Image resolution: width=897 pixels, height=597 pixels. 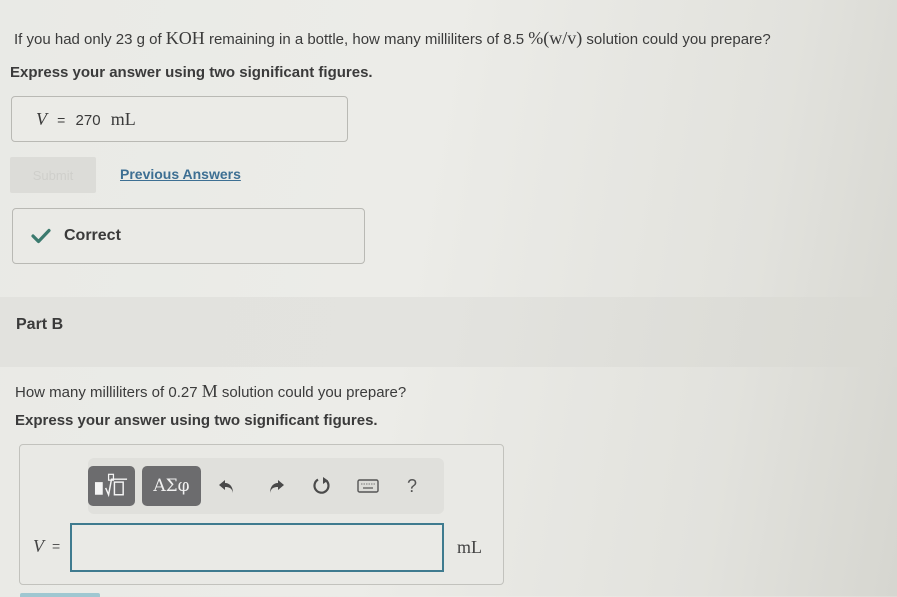 I want to click on reset-icon, so click(x=321, y=485).